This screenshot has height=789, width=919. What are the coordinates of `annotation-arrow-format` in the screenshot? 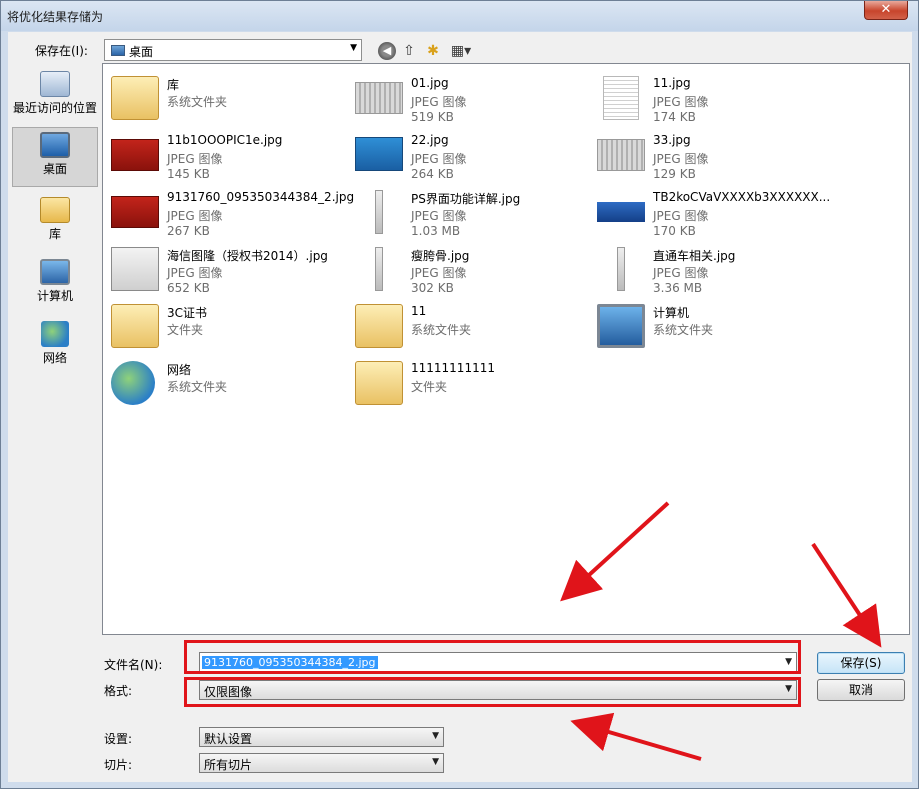 It's located at (636, 736).